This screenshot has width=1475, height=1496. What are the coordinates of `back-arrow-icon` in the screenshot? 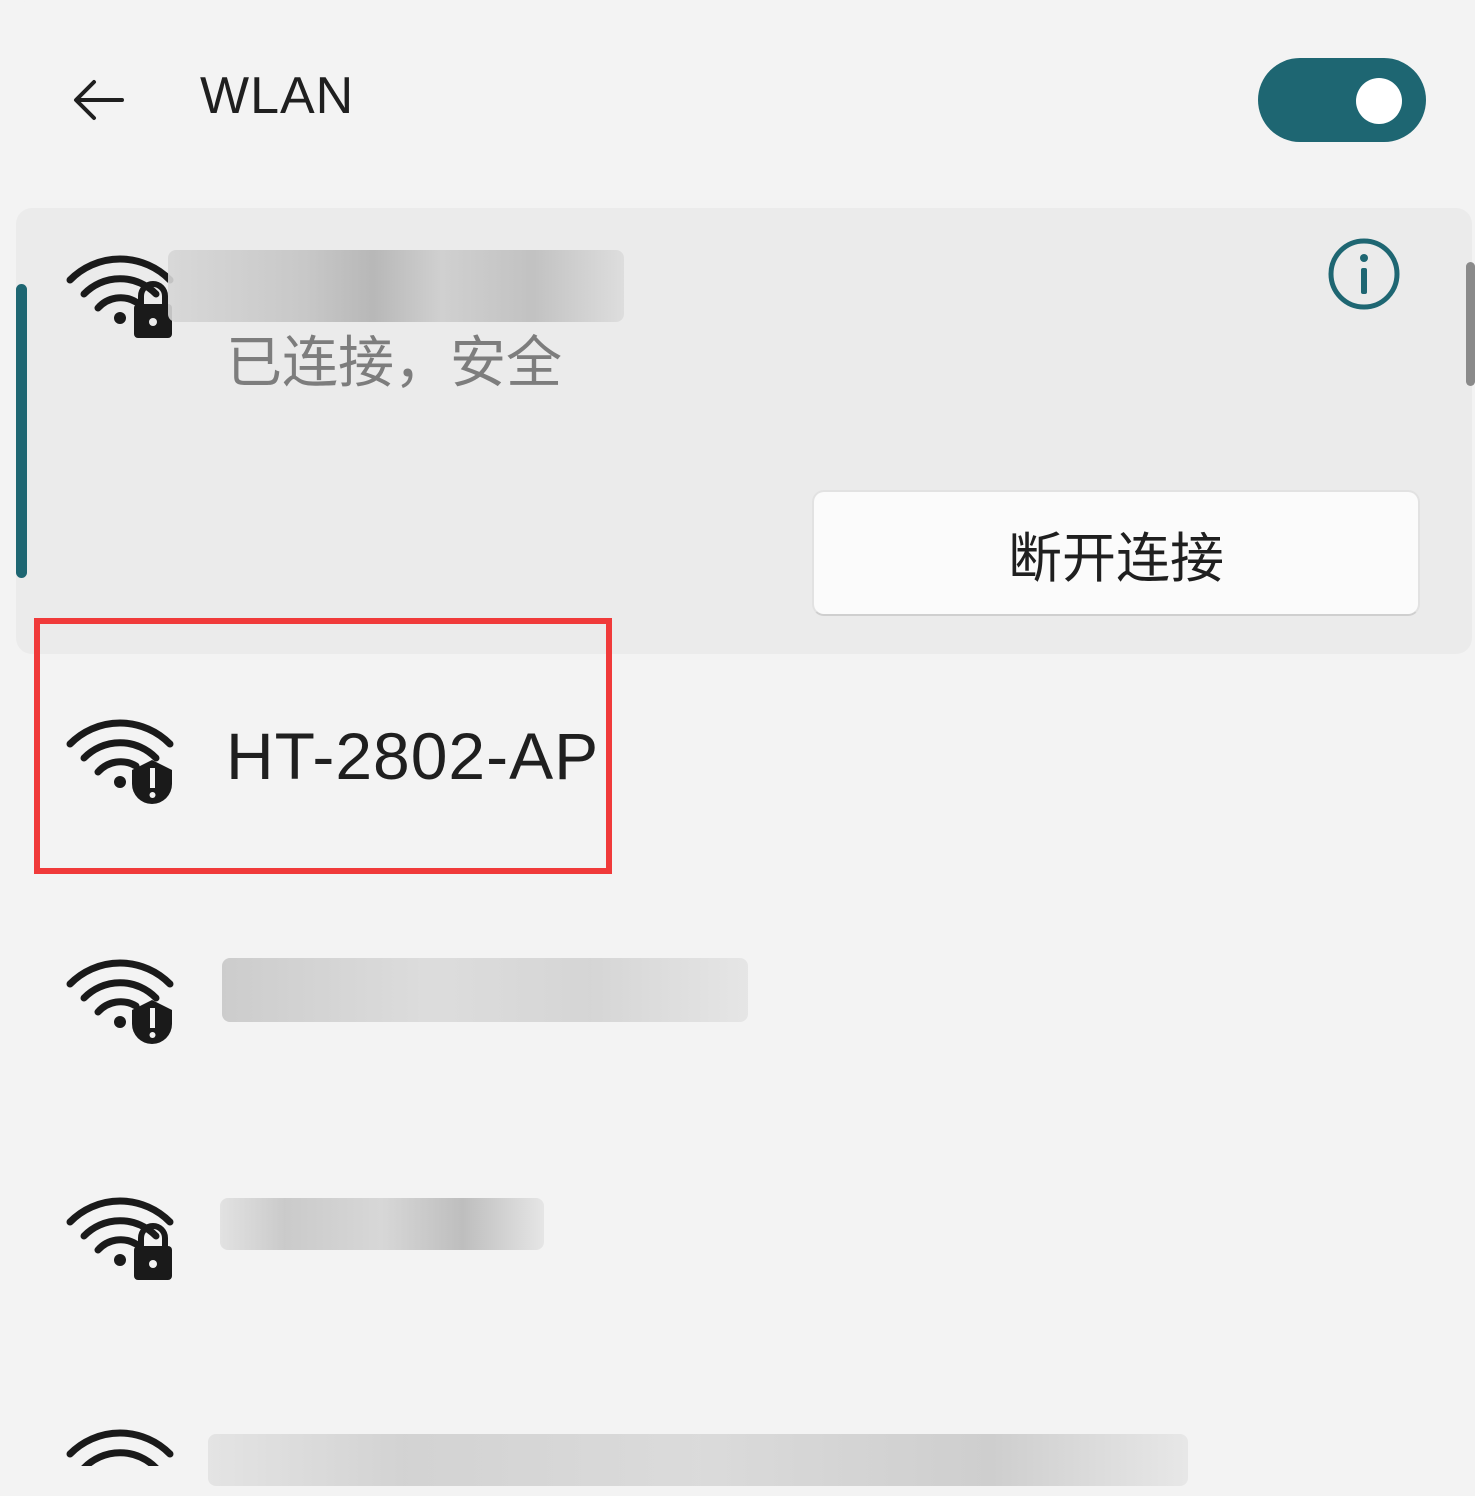 It's located at (99, 100).